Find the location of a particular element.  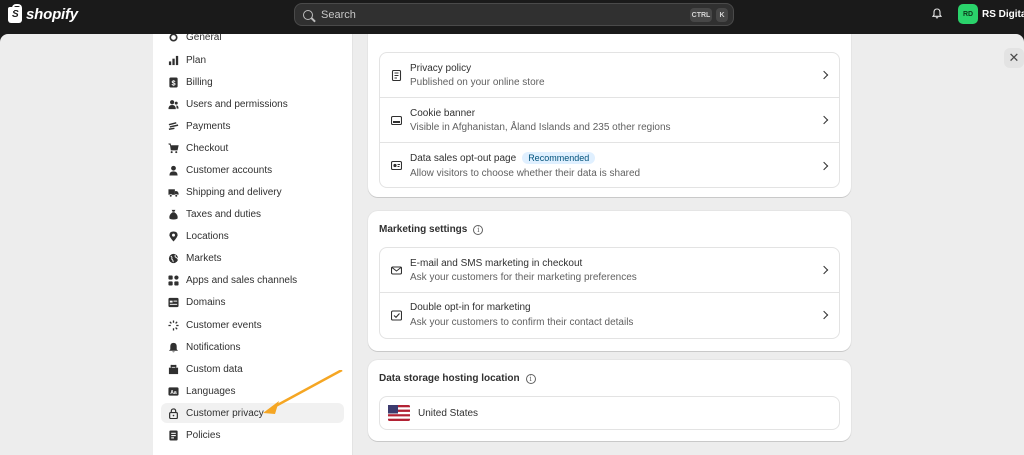

lock-icon is located at coordinates (173, 413).